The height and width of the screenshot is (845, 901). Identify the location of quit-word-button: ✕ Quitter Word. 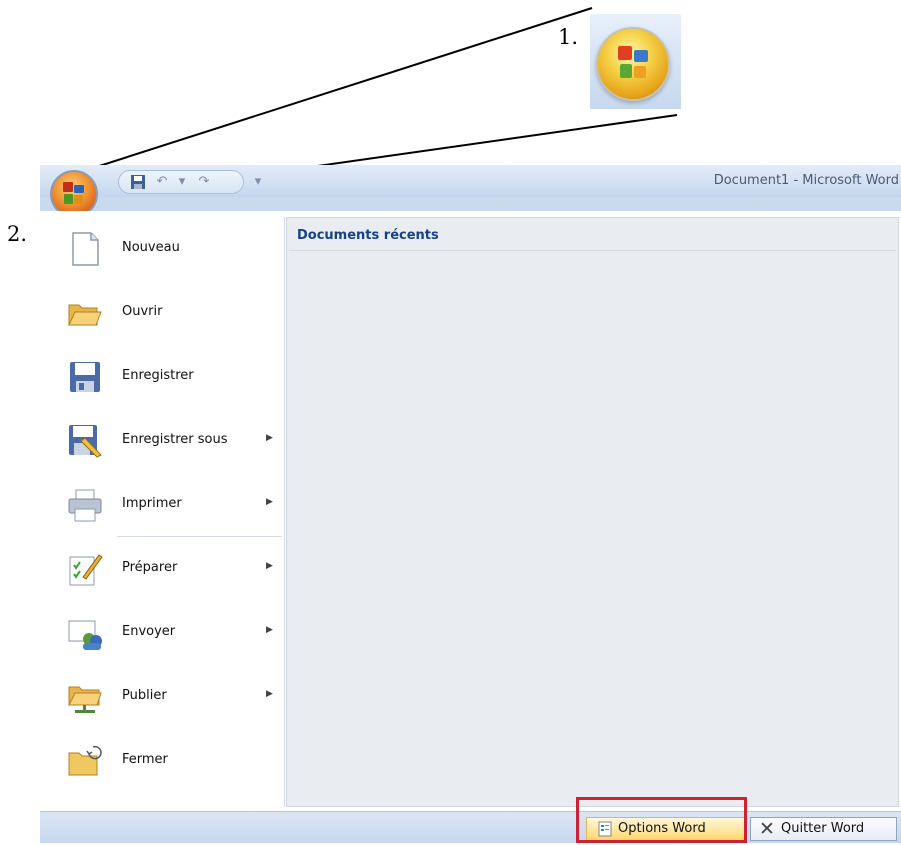
(823, 829).